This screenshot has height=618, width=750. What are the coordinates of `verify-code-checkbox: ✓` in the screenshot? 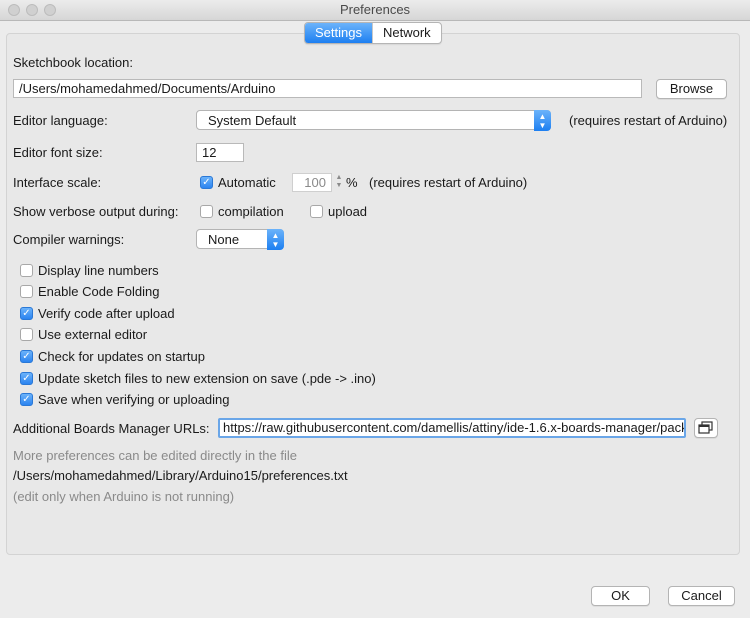 It's located at (26, 313).